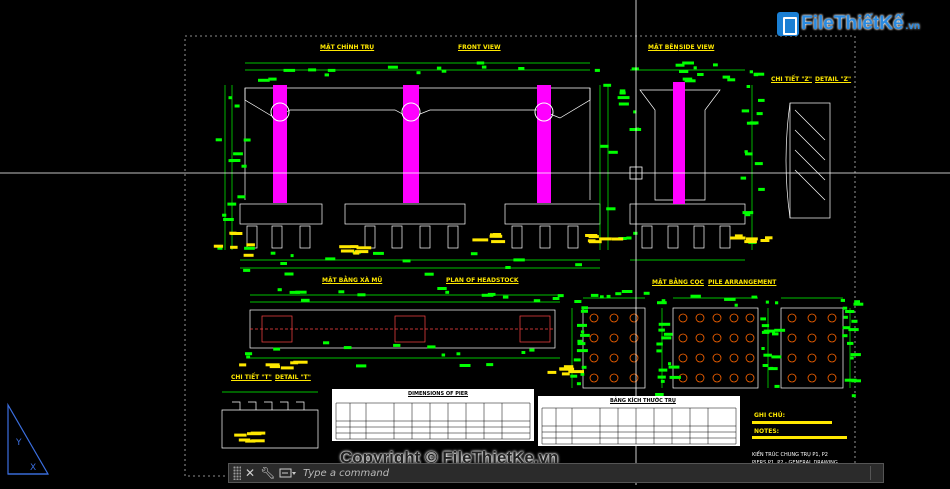 The width and height of the screenshot is (950, 489). What do you see at coordinates (791, 79) in the screenshot?
I see `label-chi-tiet-z: CHI TIẾT "Z"` at bounding box center [791, 79].